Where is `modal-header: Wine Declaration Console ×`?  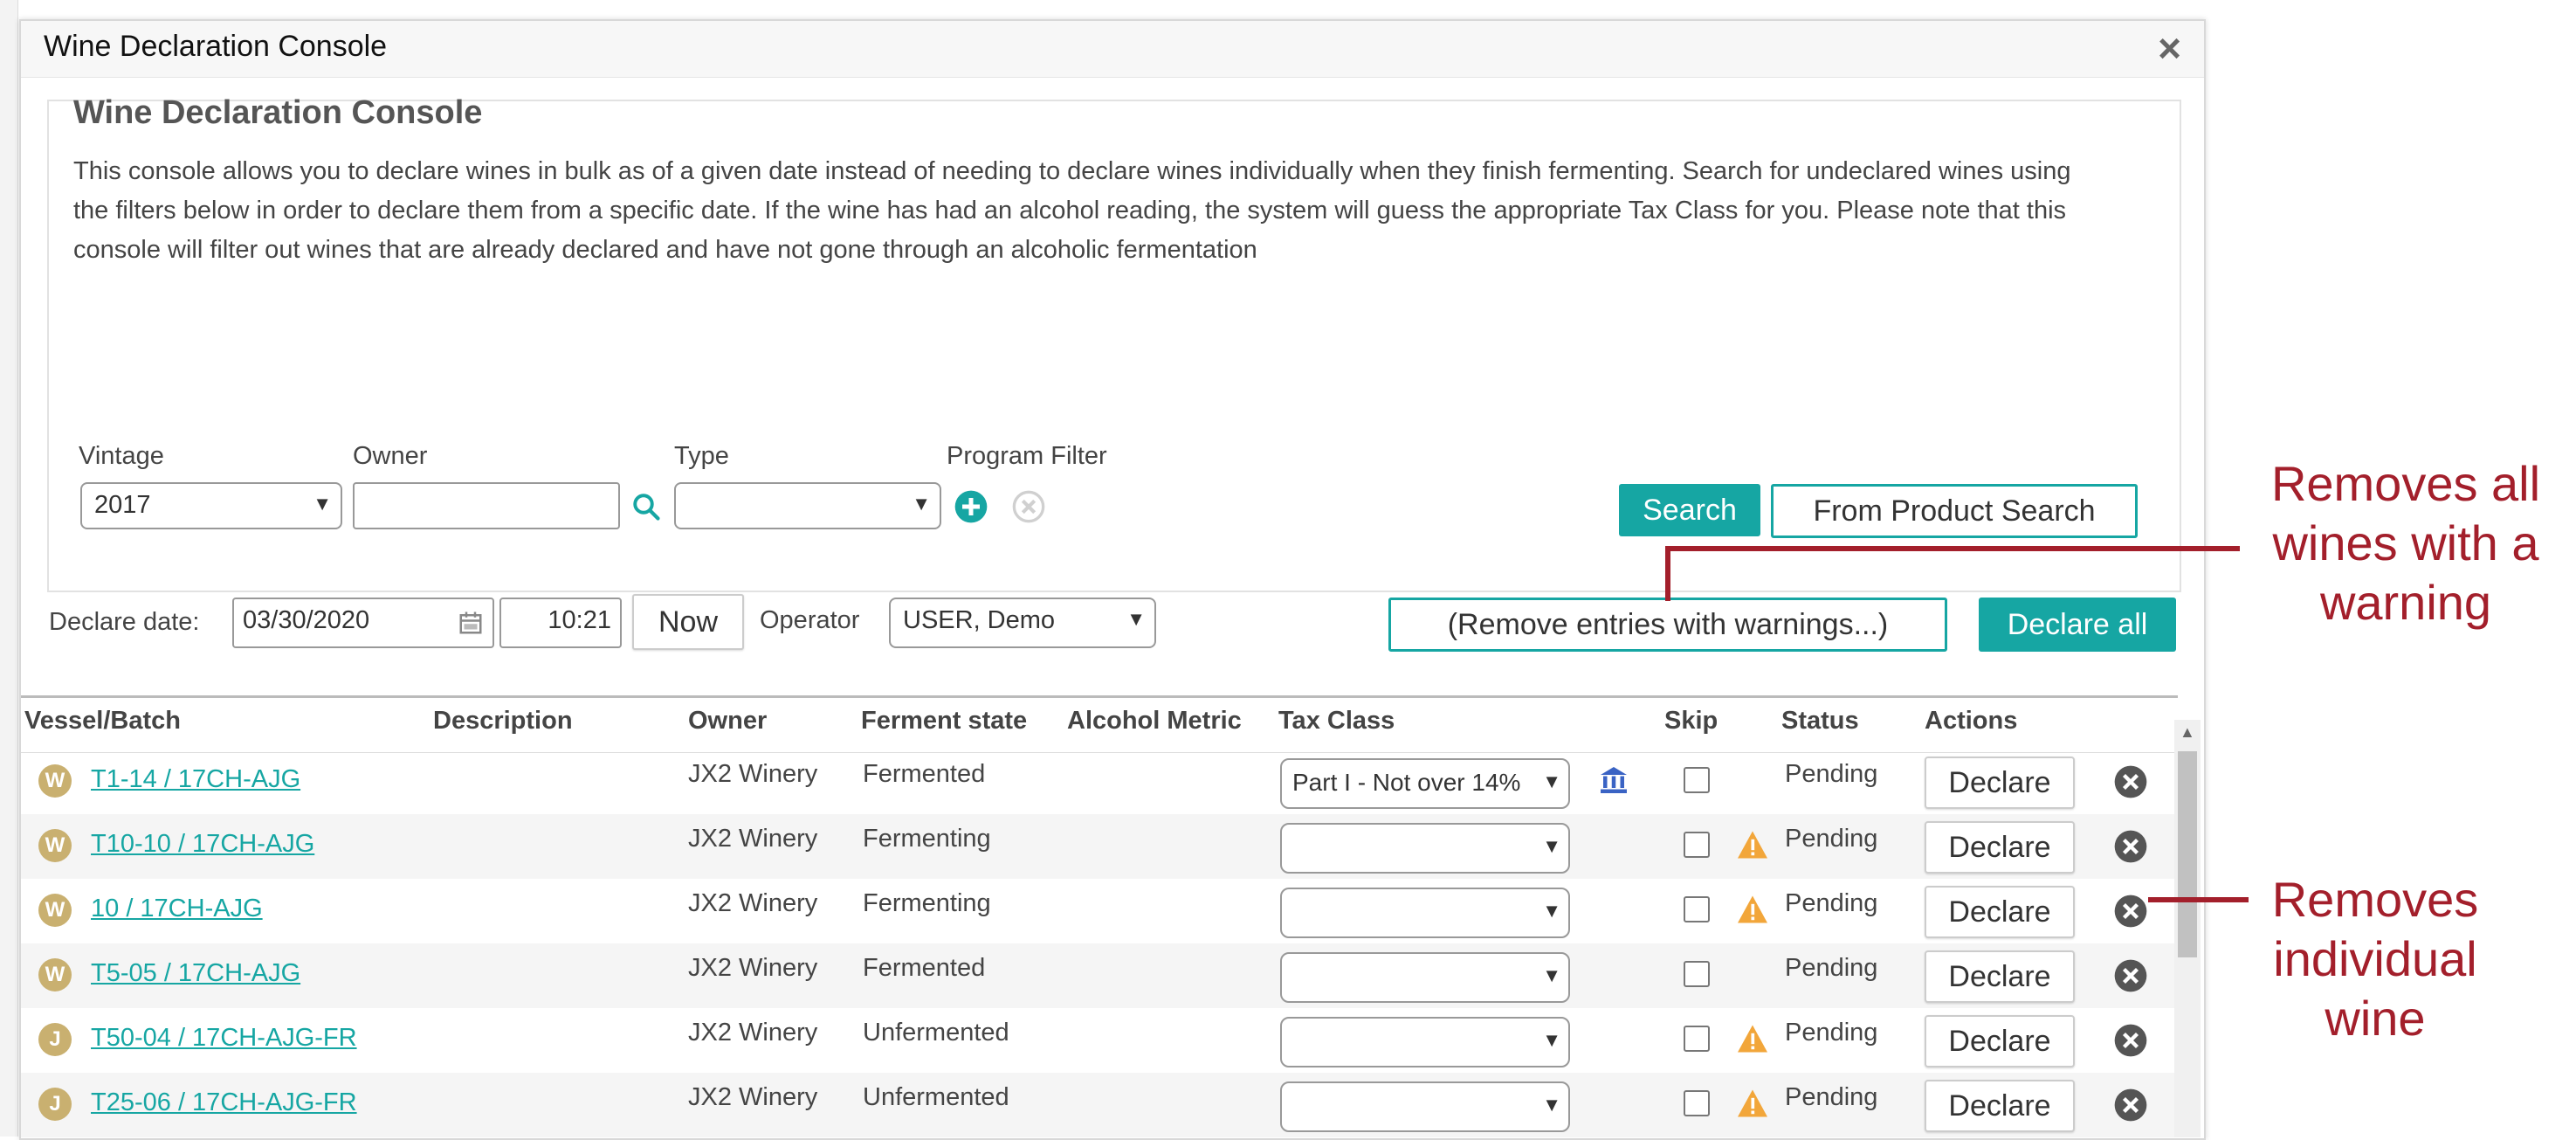 modal-header: Wine Declaration Console × is located at coordinates (1112, 49).